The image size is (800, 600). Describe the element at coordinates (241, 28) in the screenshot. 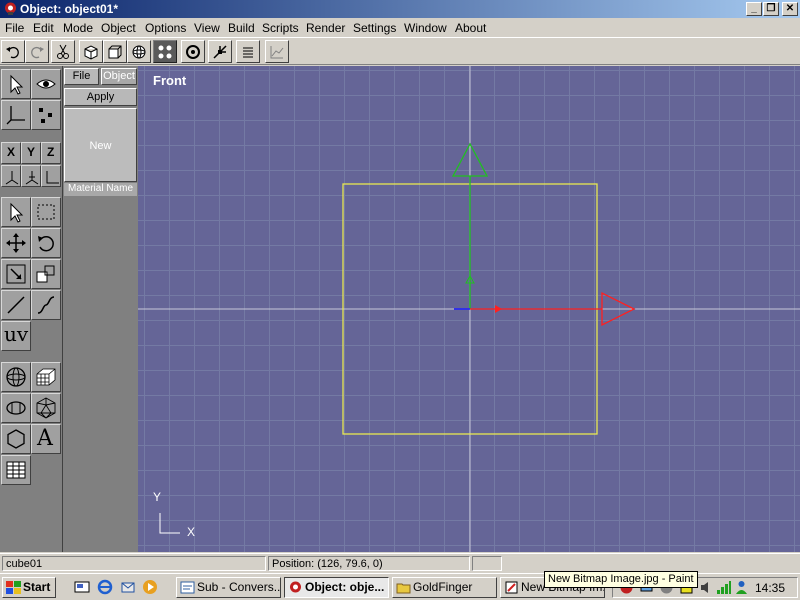

I see `menu-build: Build` at that location.